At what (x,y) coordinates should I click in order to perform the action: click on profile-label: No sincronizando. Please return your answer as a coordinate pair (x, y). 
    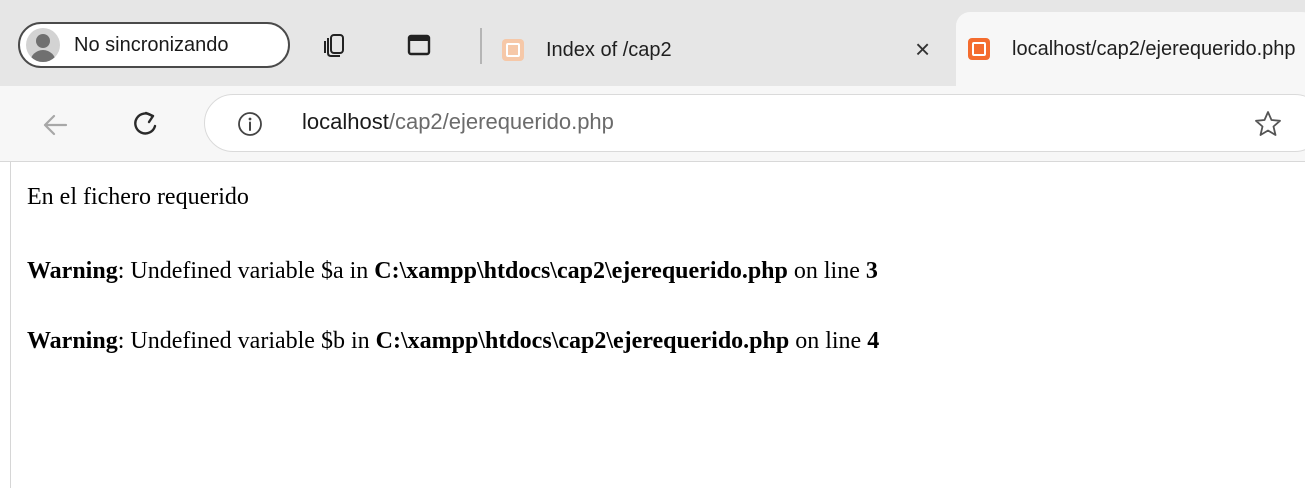
    Looking at the image, I should click on (151, 44).